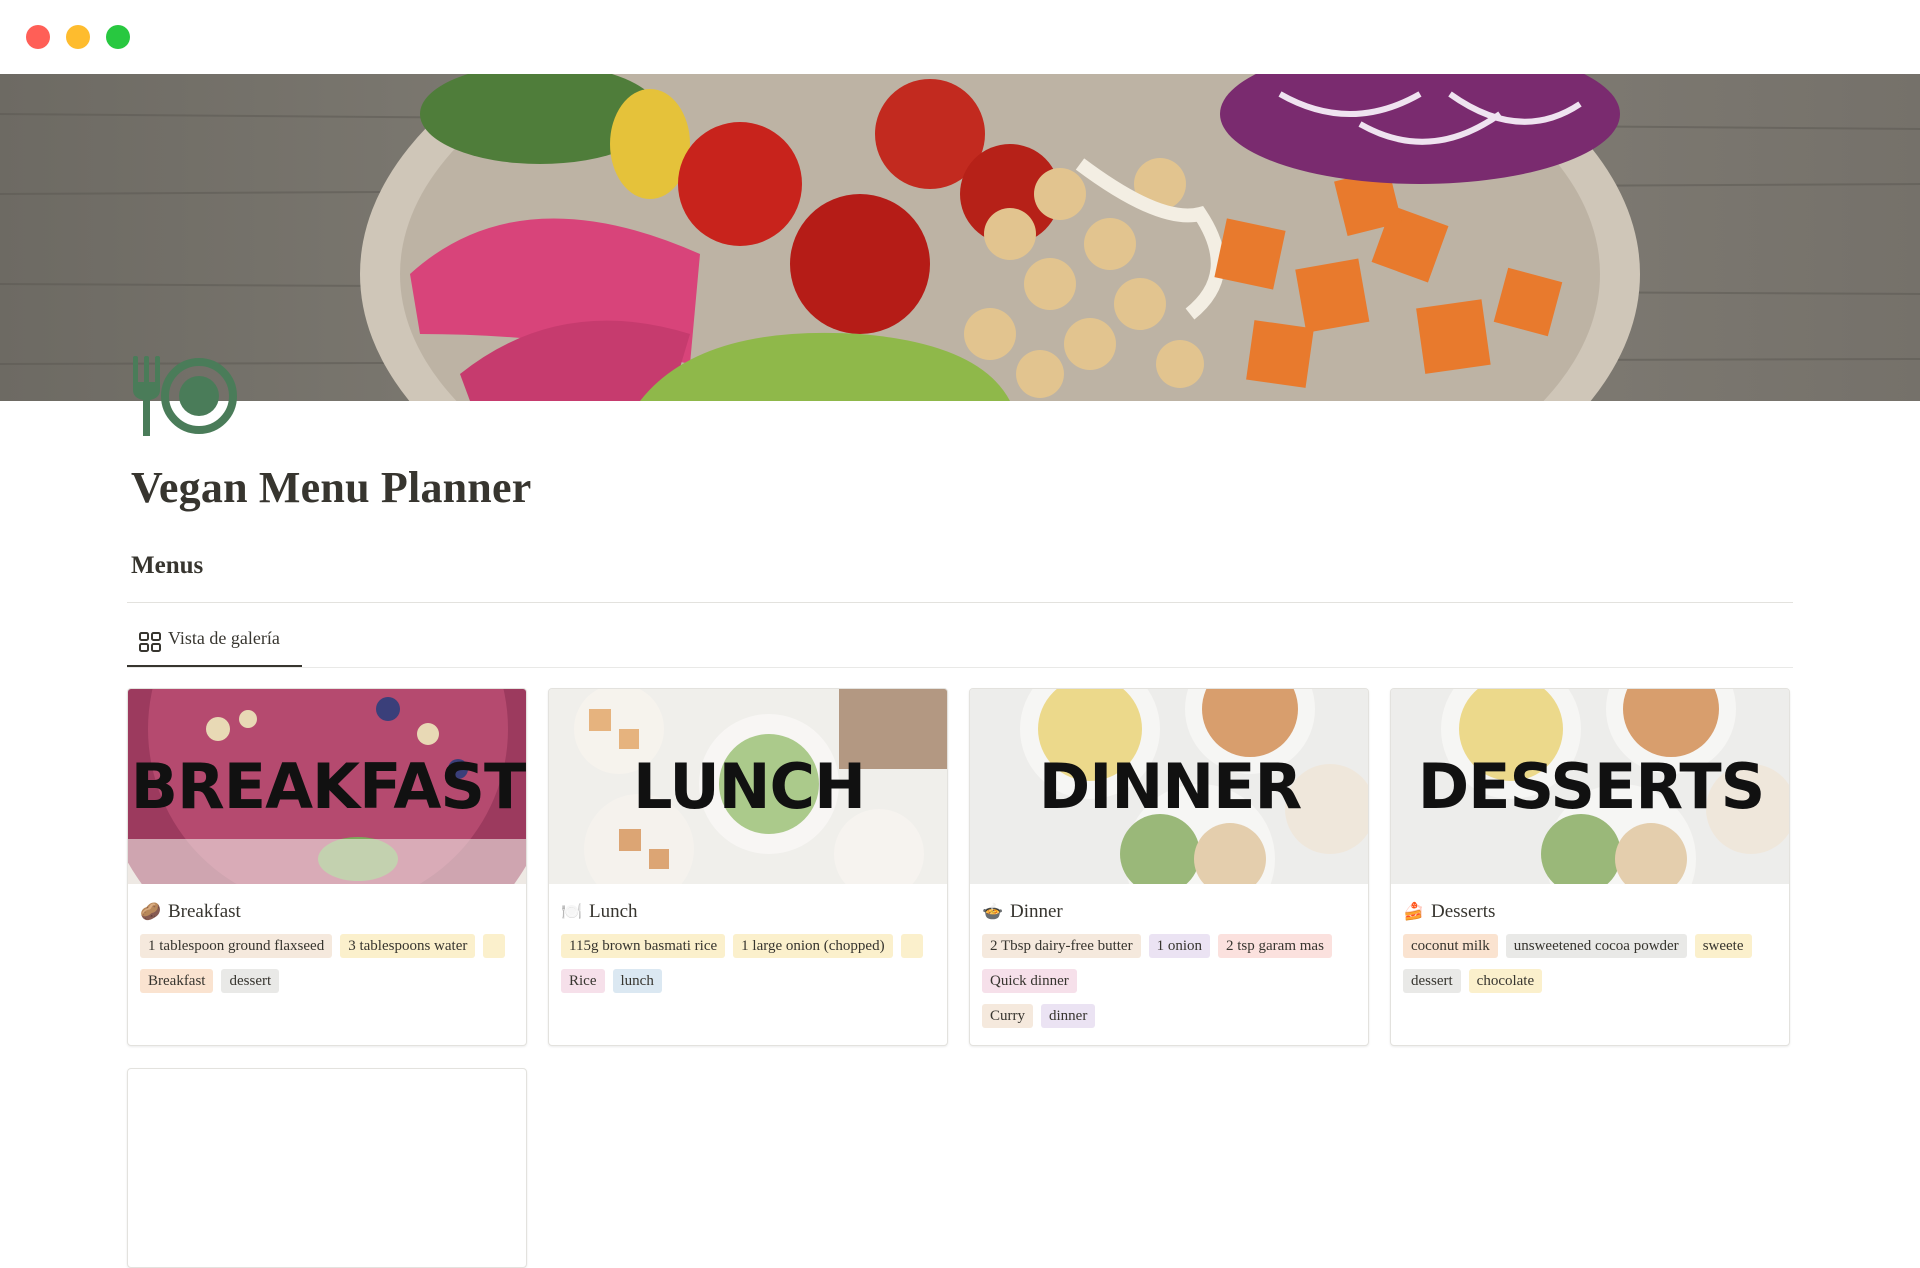 The width and height of the screenshot is (1920, 1268). What do you see at coordinates (813, 946) in the screenshot?
I see `ingredient-tag: 1 large onion (chopped)` at bounding box center [813, 946].